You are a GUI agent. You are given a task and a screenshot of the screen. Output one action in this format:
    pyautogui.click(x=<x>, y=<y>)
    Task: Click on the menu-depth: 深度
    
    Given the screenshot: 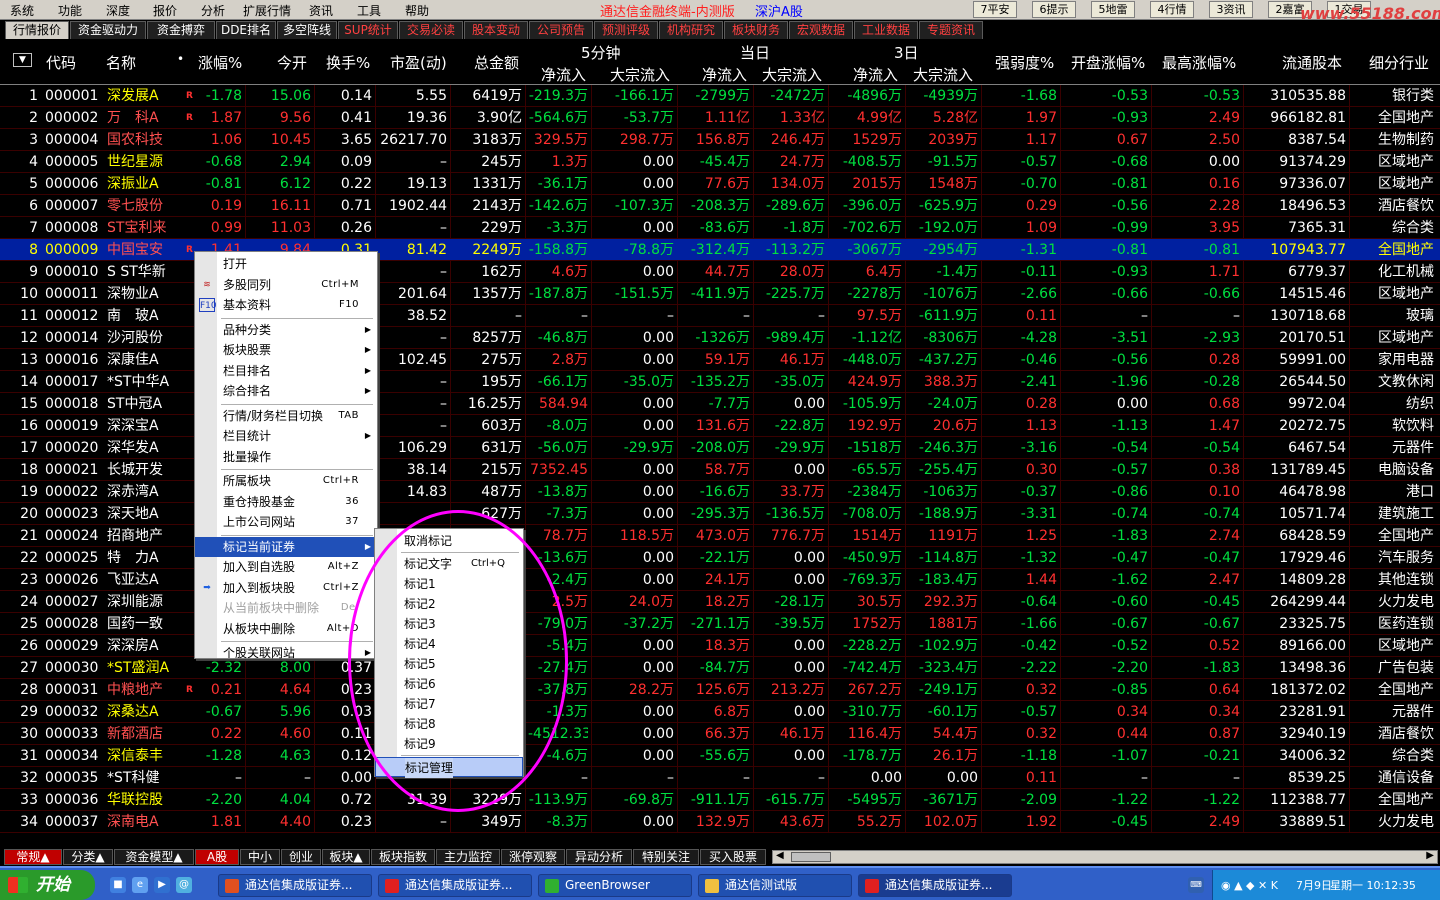 What is the action you would take?
    pyautogui.click(x=118, y=10)
    